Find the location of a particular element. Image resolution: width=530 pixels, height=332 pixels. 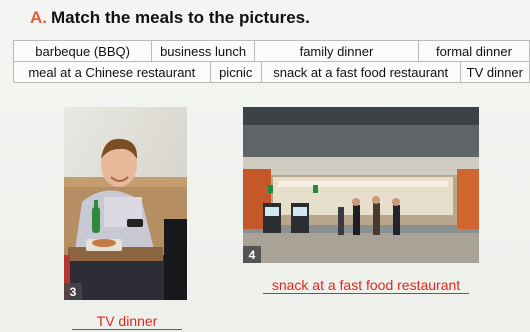

tv-dinner-illustration is located at coordinates (125, 203).